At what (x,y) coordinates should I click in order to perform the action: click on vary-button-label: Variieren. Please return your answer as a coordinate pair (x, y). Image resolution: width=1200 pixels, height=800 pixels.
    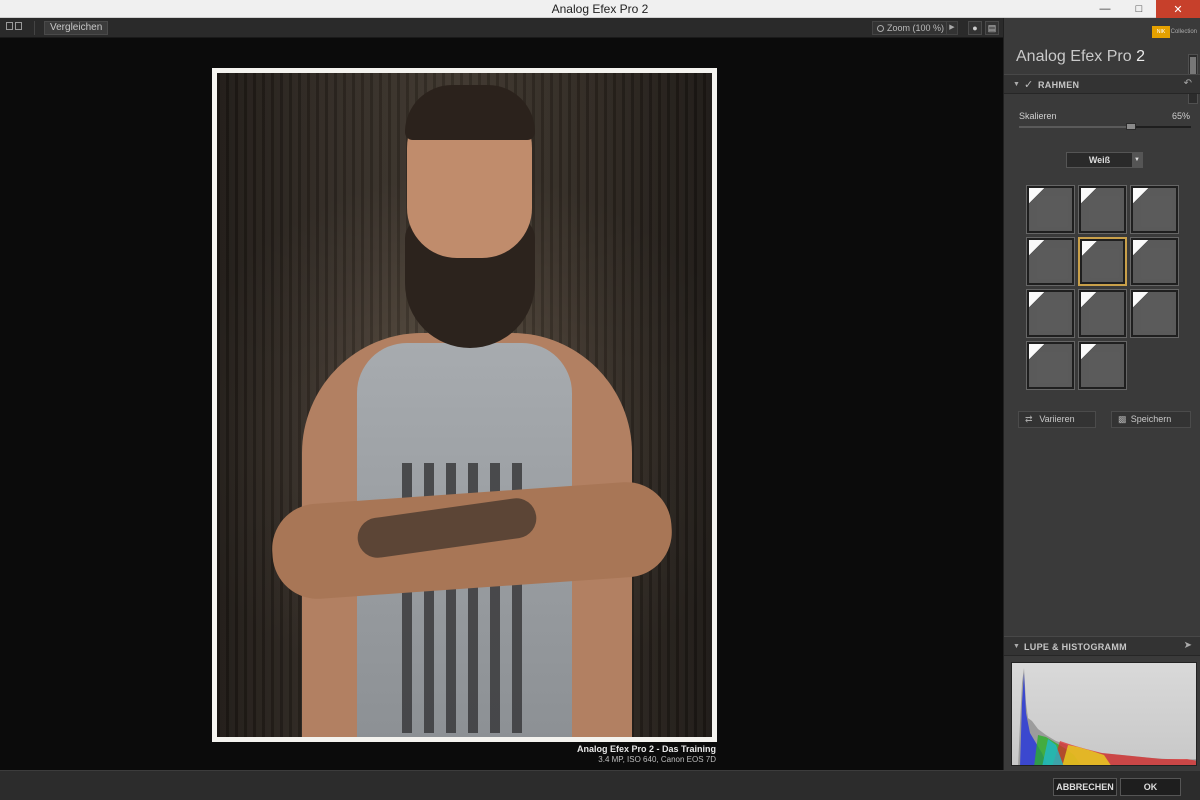
    Looking at the image, I should click on (1057, 419).